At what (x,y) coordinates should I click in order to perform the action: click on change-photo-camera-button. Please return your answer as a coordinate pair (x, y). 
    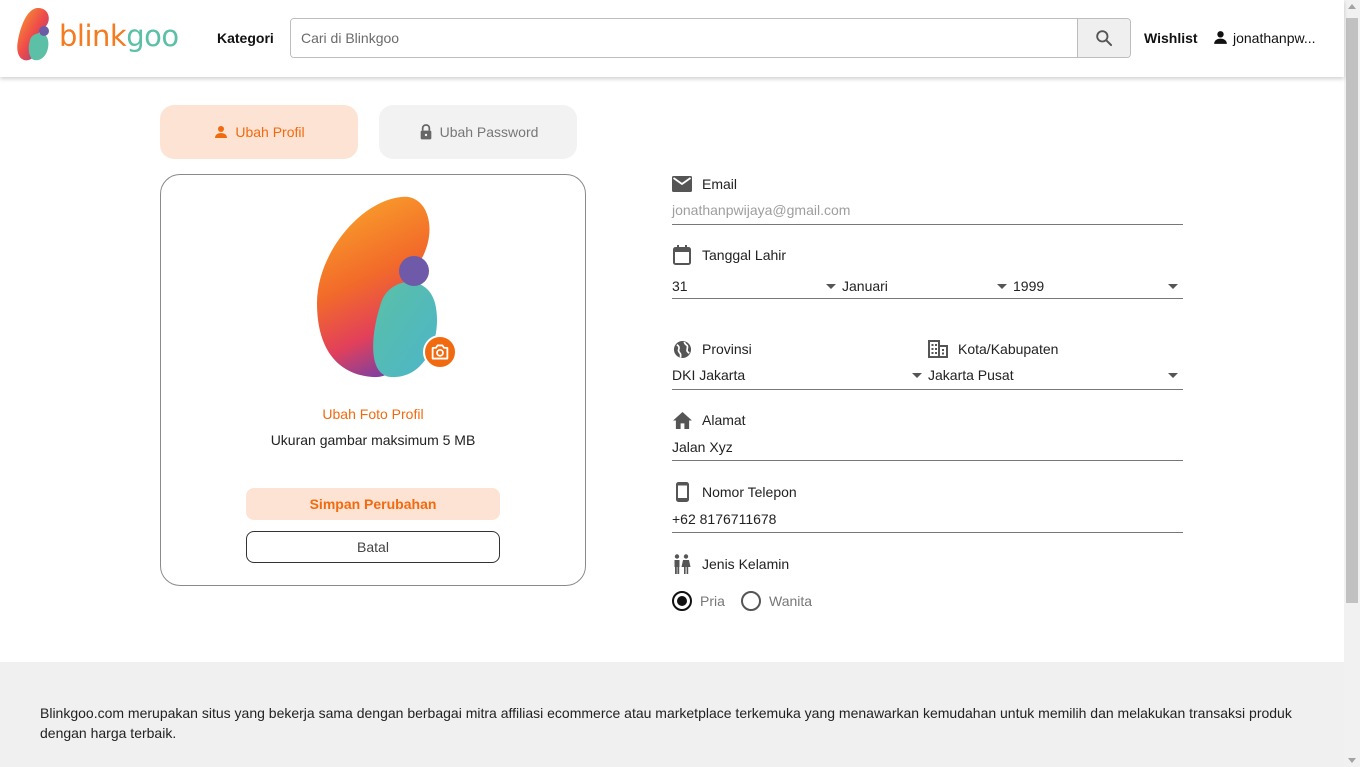
    Looking at the image, I should click on (440, 352).